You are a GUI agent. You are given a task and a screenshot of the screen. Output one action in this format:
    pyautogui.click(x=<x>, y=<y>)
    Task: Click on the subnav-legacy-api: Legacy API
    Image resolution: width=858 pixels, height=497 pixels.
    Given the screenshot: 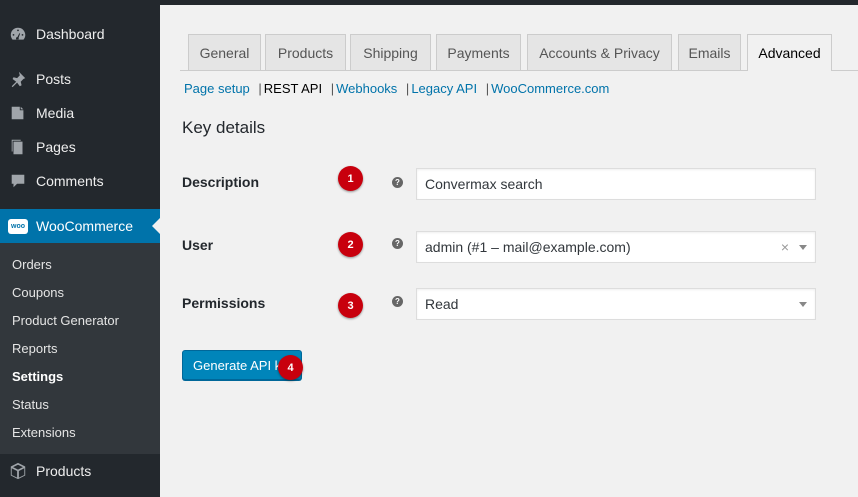 What is the action you would take?
    pyautogui.click(x=444, y=88)
    